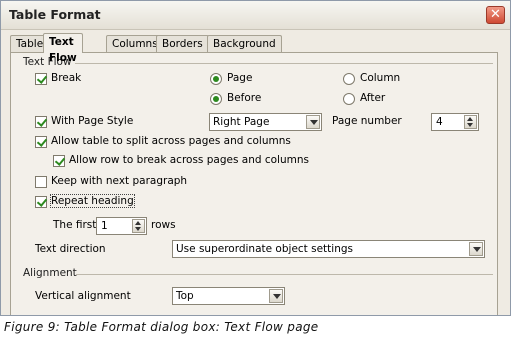  What do you see at coordinates (63, 48) in the screenshot?
I see `tab-text-flow: Text Flow` at bounding box center [63, 48].